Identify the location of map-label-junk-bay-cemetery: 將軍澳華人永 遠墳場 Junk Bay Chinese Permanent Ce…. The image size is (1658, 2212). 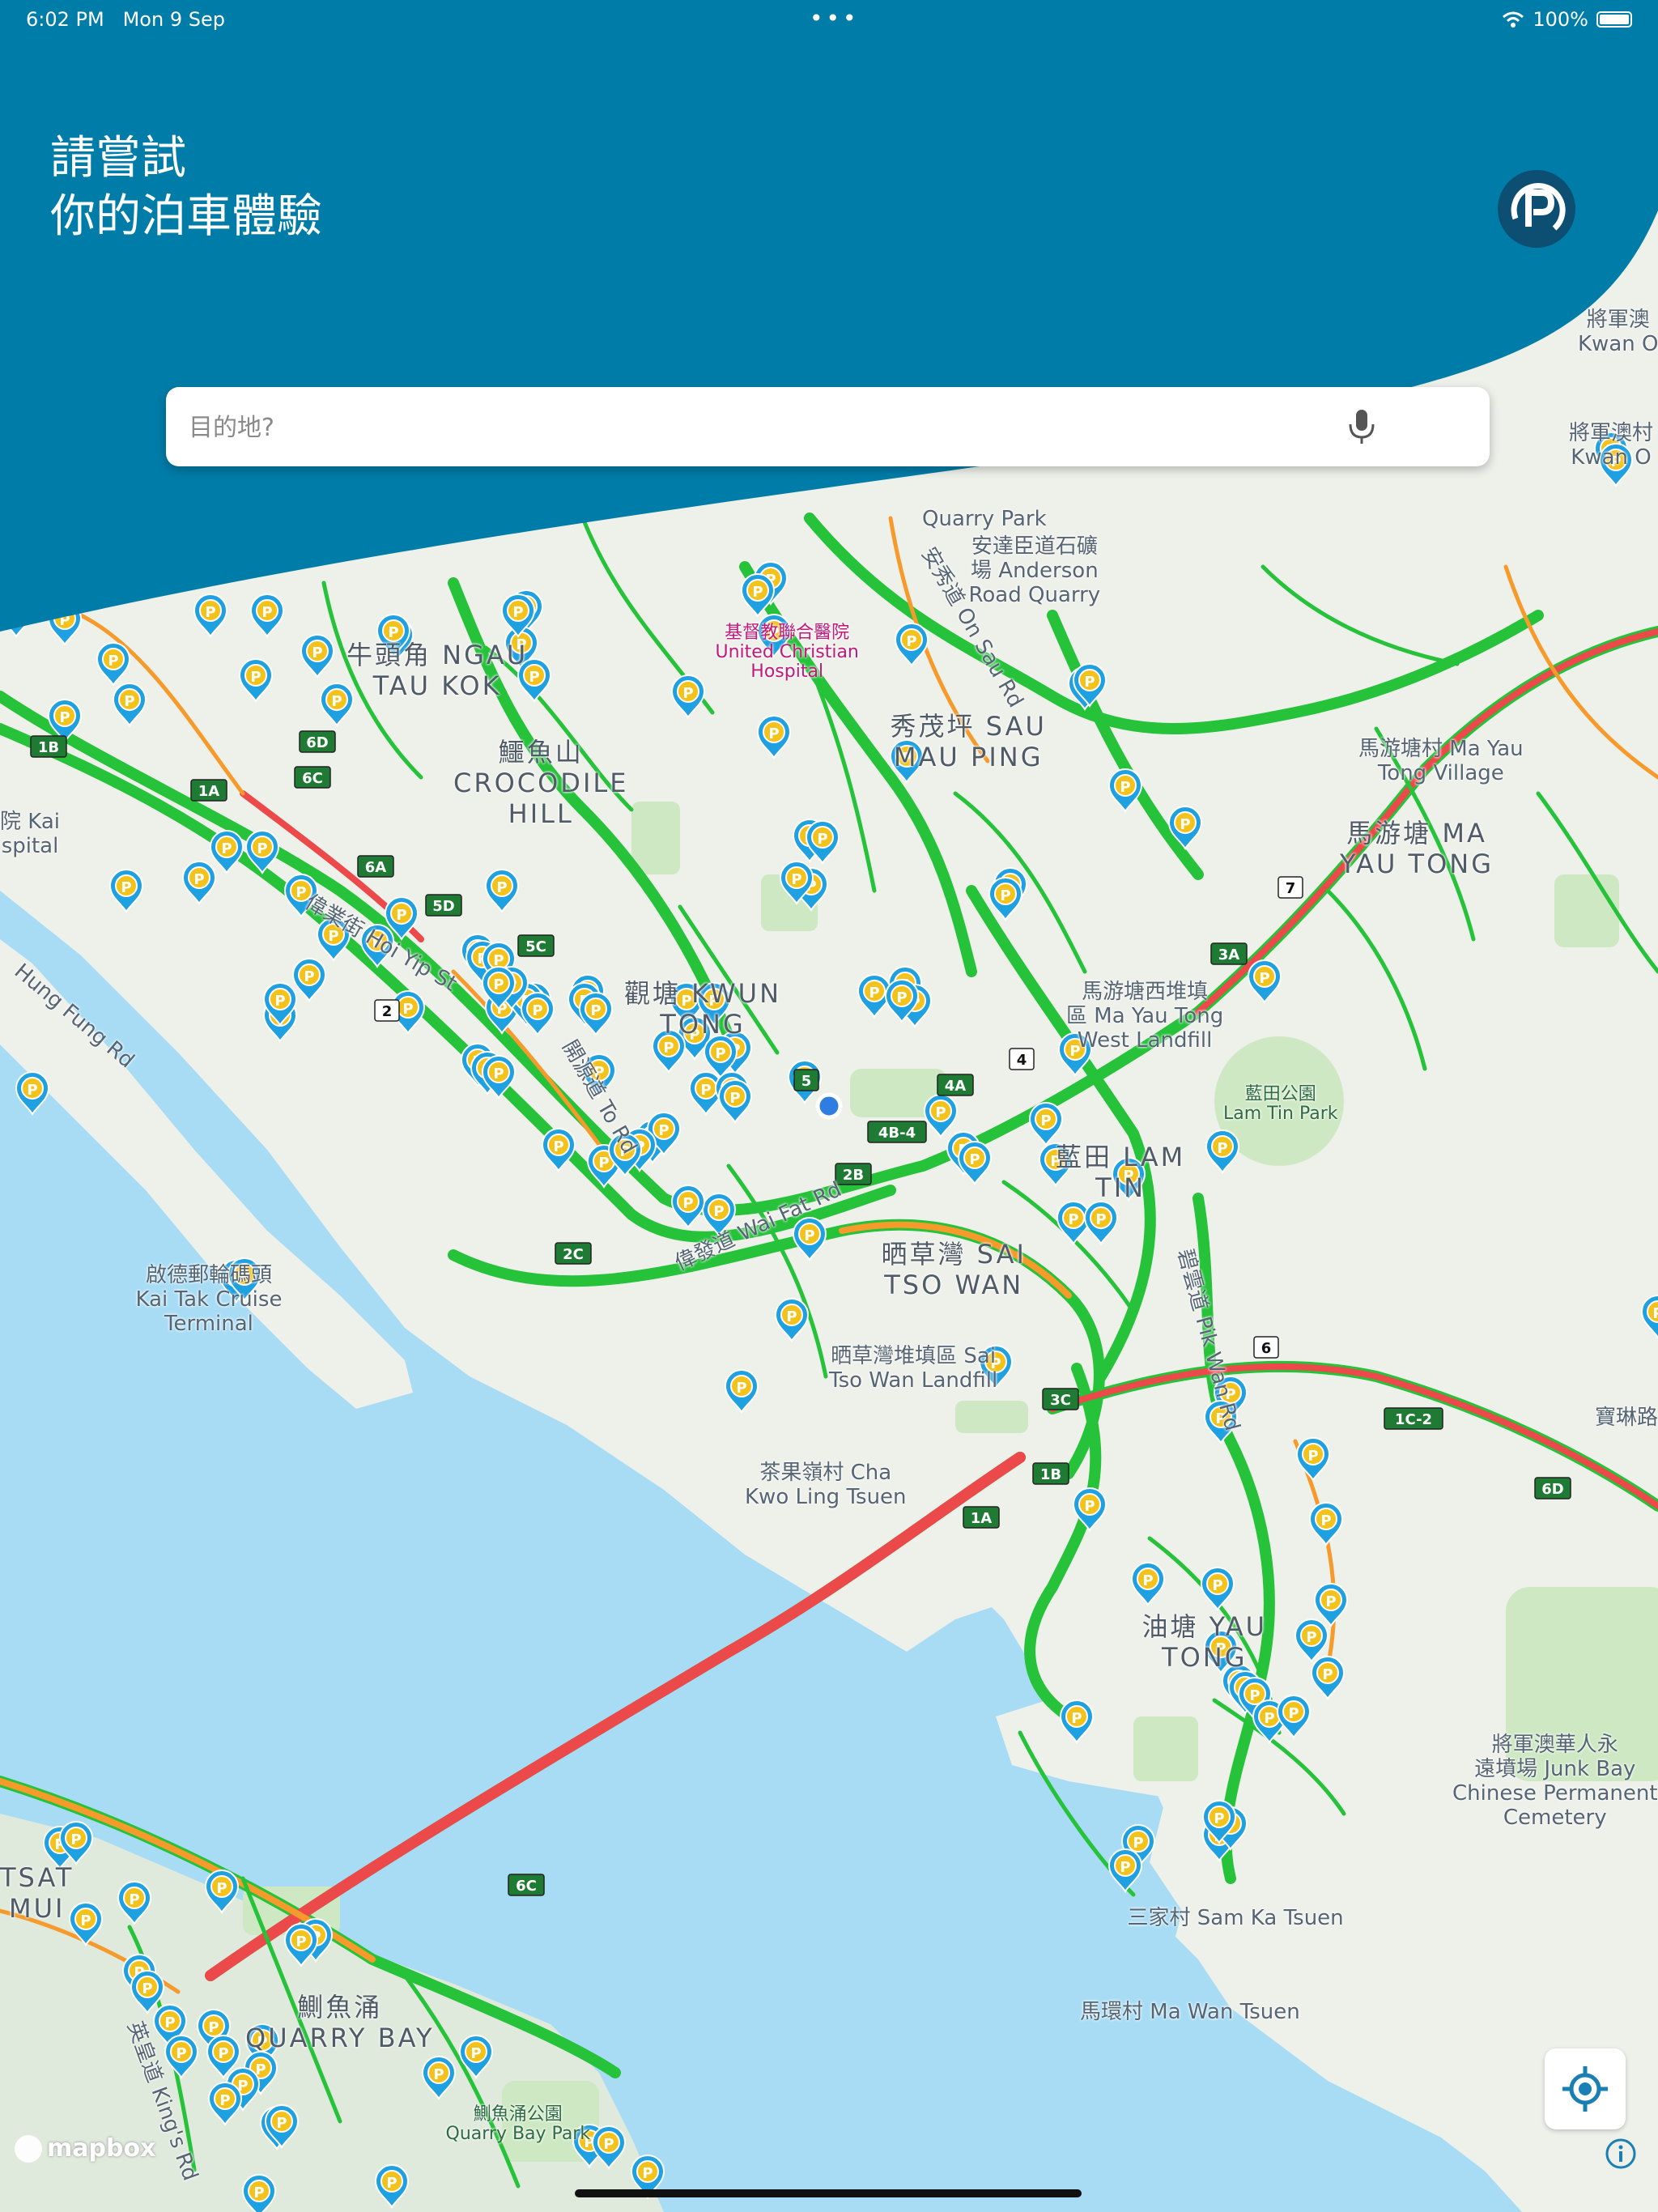
(1555, 1781).